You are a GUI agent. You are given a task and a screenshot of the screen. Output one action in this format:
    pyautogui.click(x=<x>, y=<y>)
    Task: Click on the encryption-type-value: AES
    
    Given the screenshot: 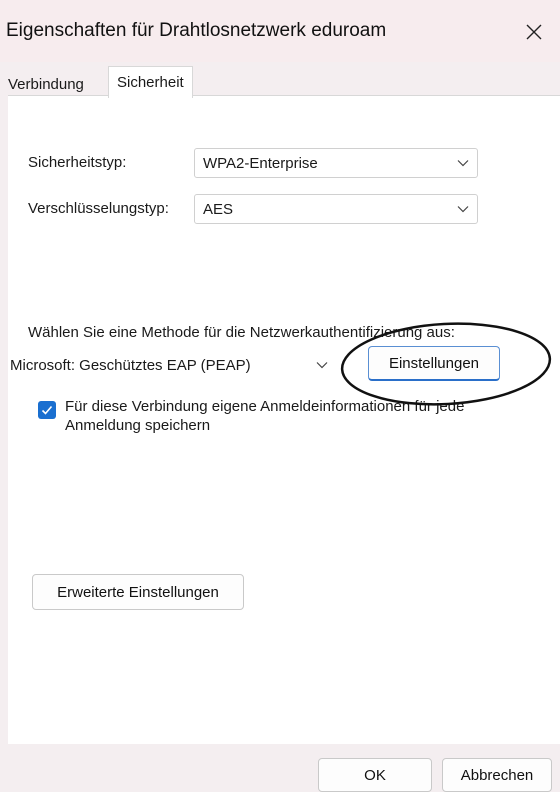 What is the action you would take?
    pyautogui.click(x=218, y=209)
    